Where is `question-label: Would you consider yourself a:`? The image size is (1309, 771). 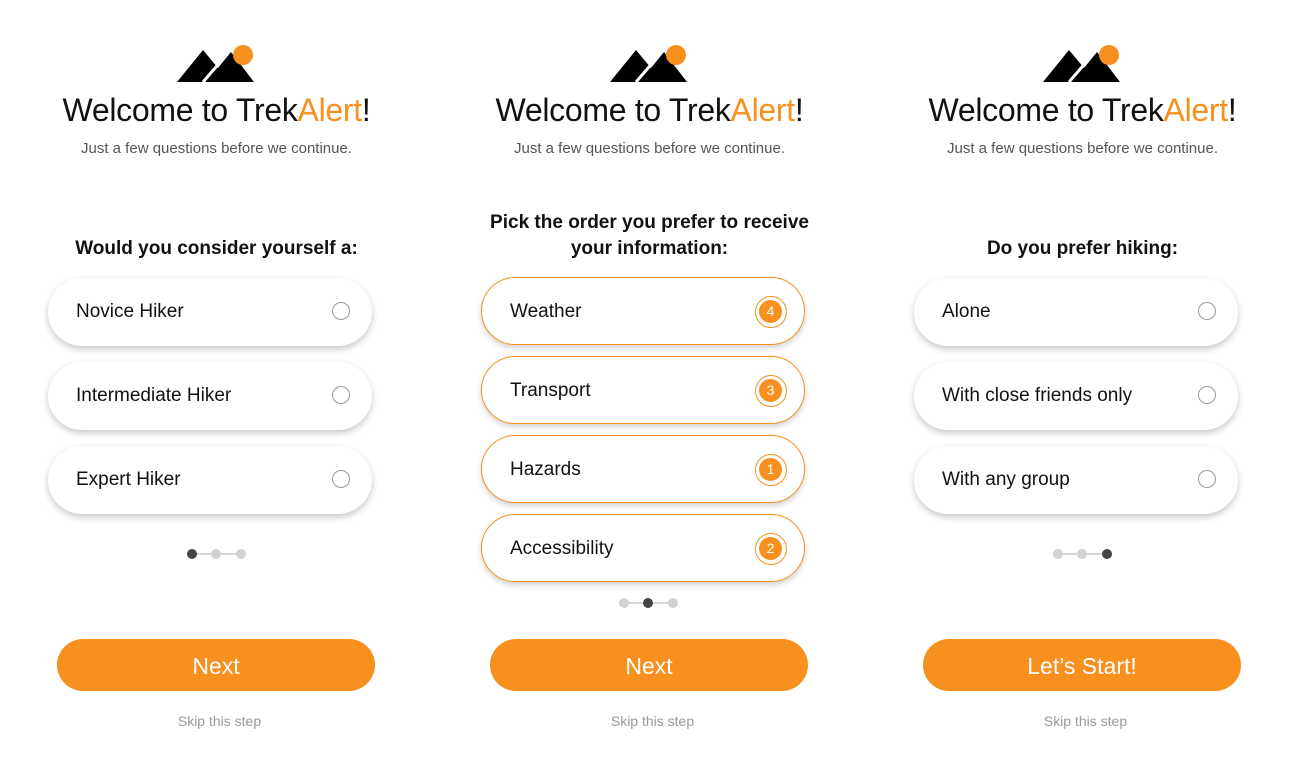
question-label: Would you consider yourself a: is located at coordinates (216, 248).